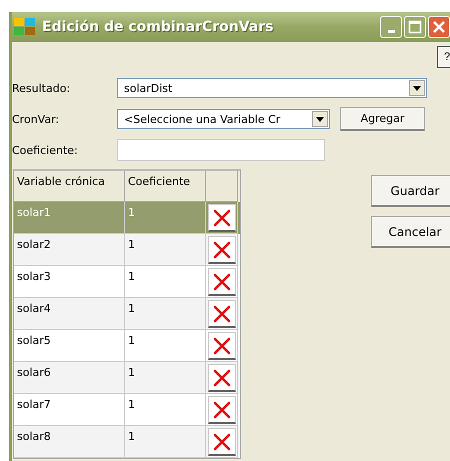 This screenshot has height=461, width=450. What do you see at coordinates (127, 314) in the screenshot?
I see `table-row: solar4 1` at bounding box center [127, 314].